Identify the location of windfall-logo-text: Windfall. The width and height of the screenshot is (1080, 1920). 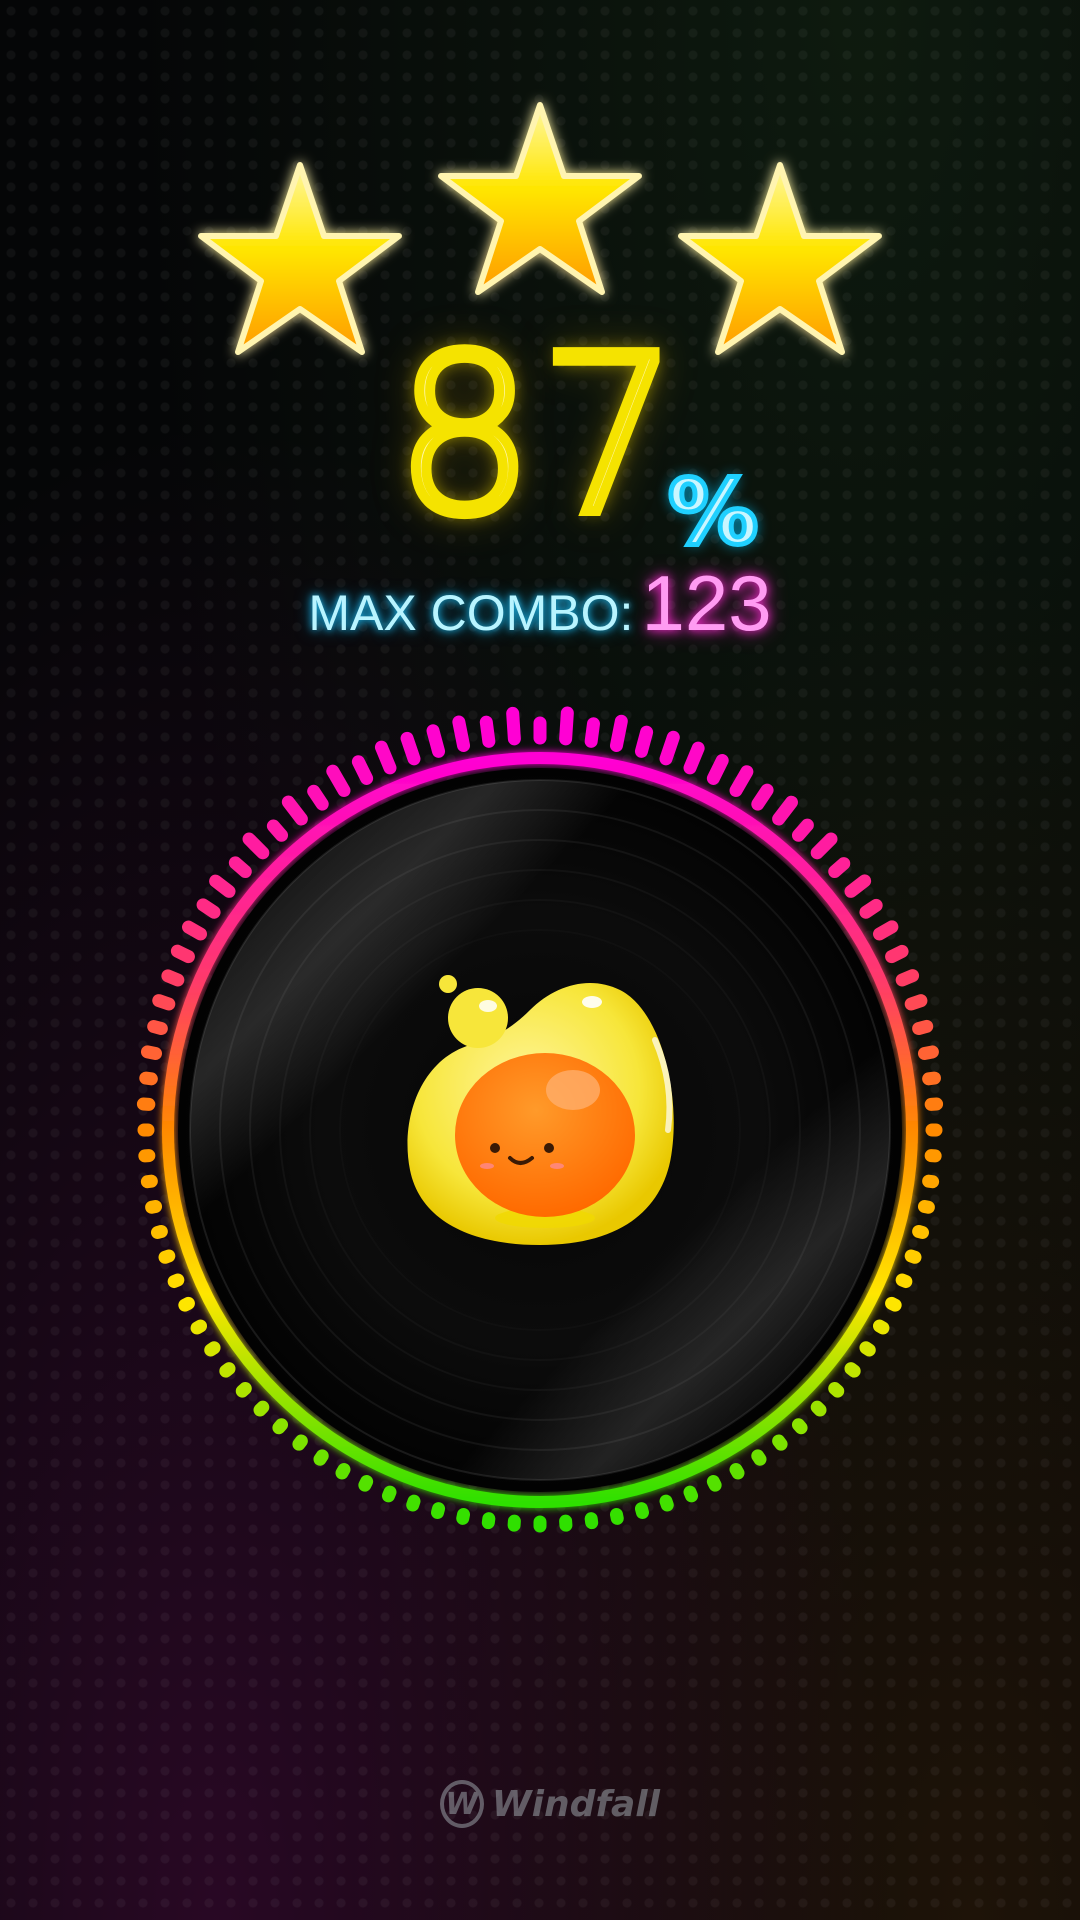
(575, 1804).